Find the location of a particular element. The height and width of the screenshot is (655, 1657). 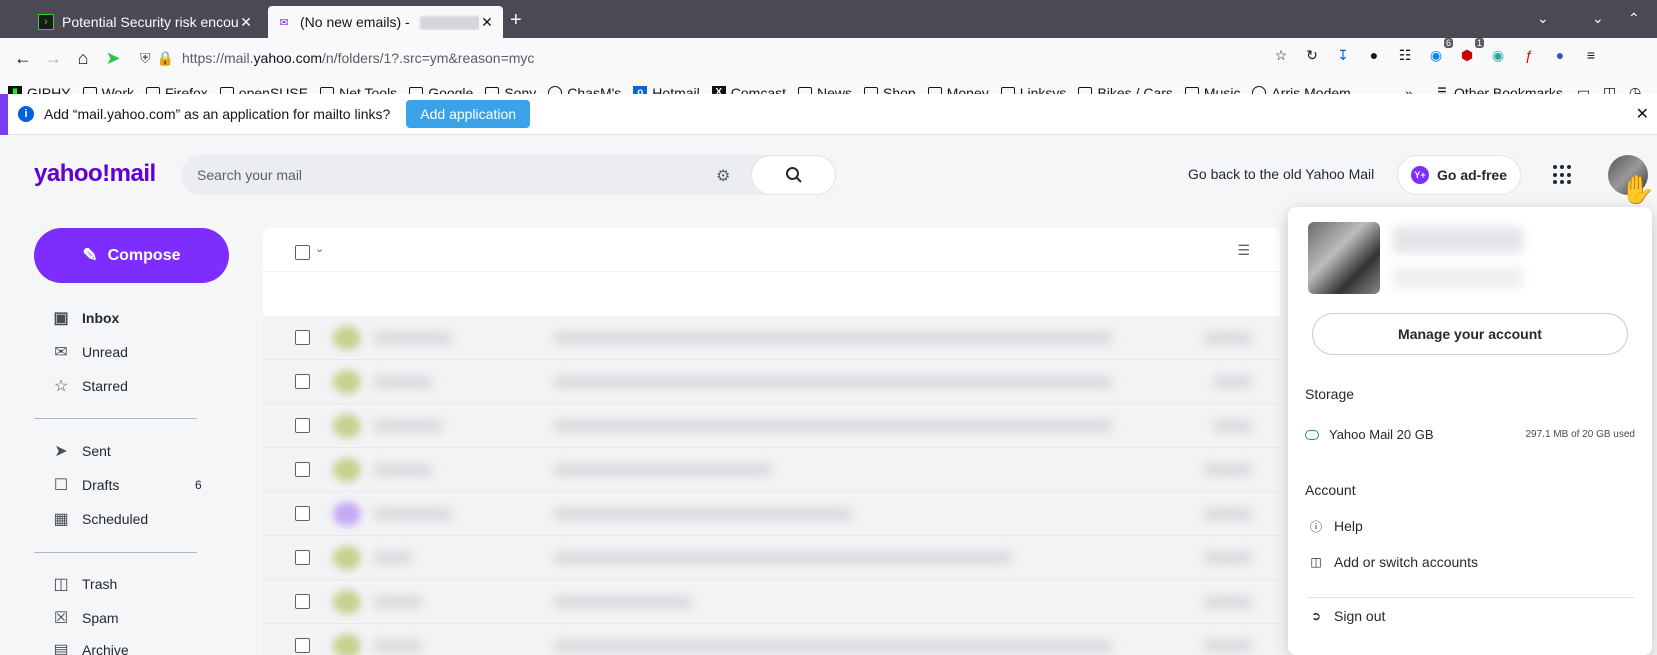

sidebar-item-inbox: ▣ Inbox is located at coordinates (84, 318).